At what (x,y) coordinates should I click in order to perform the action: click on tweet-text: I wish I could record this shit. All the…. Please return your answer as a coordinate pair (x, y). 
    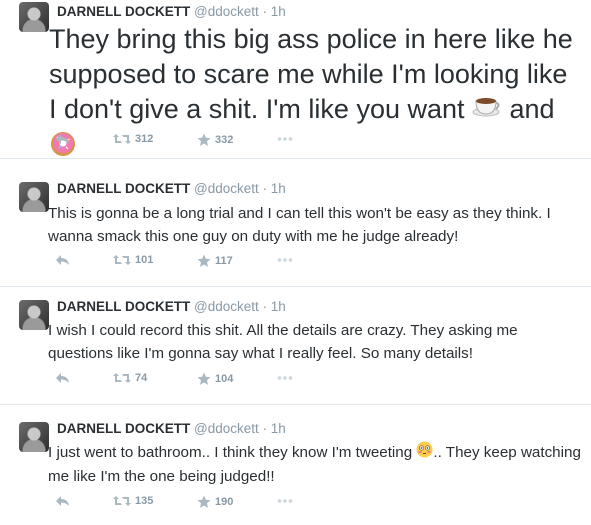
    Looking at the image, I should click on (283, 342).